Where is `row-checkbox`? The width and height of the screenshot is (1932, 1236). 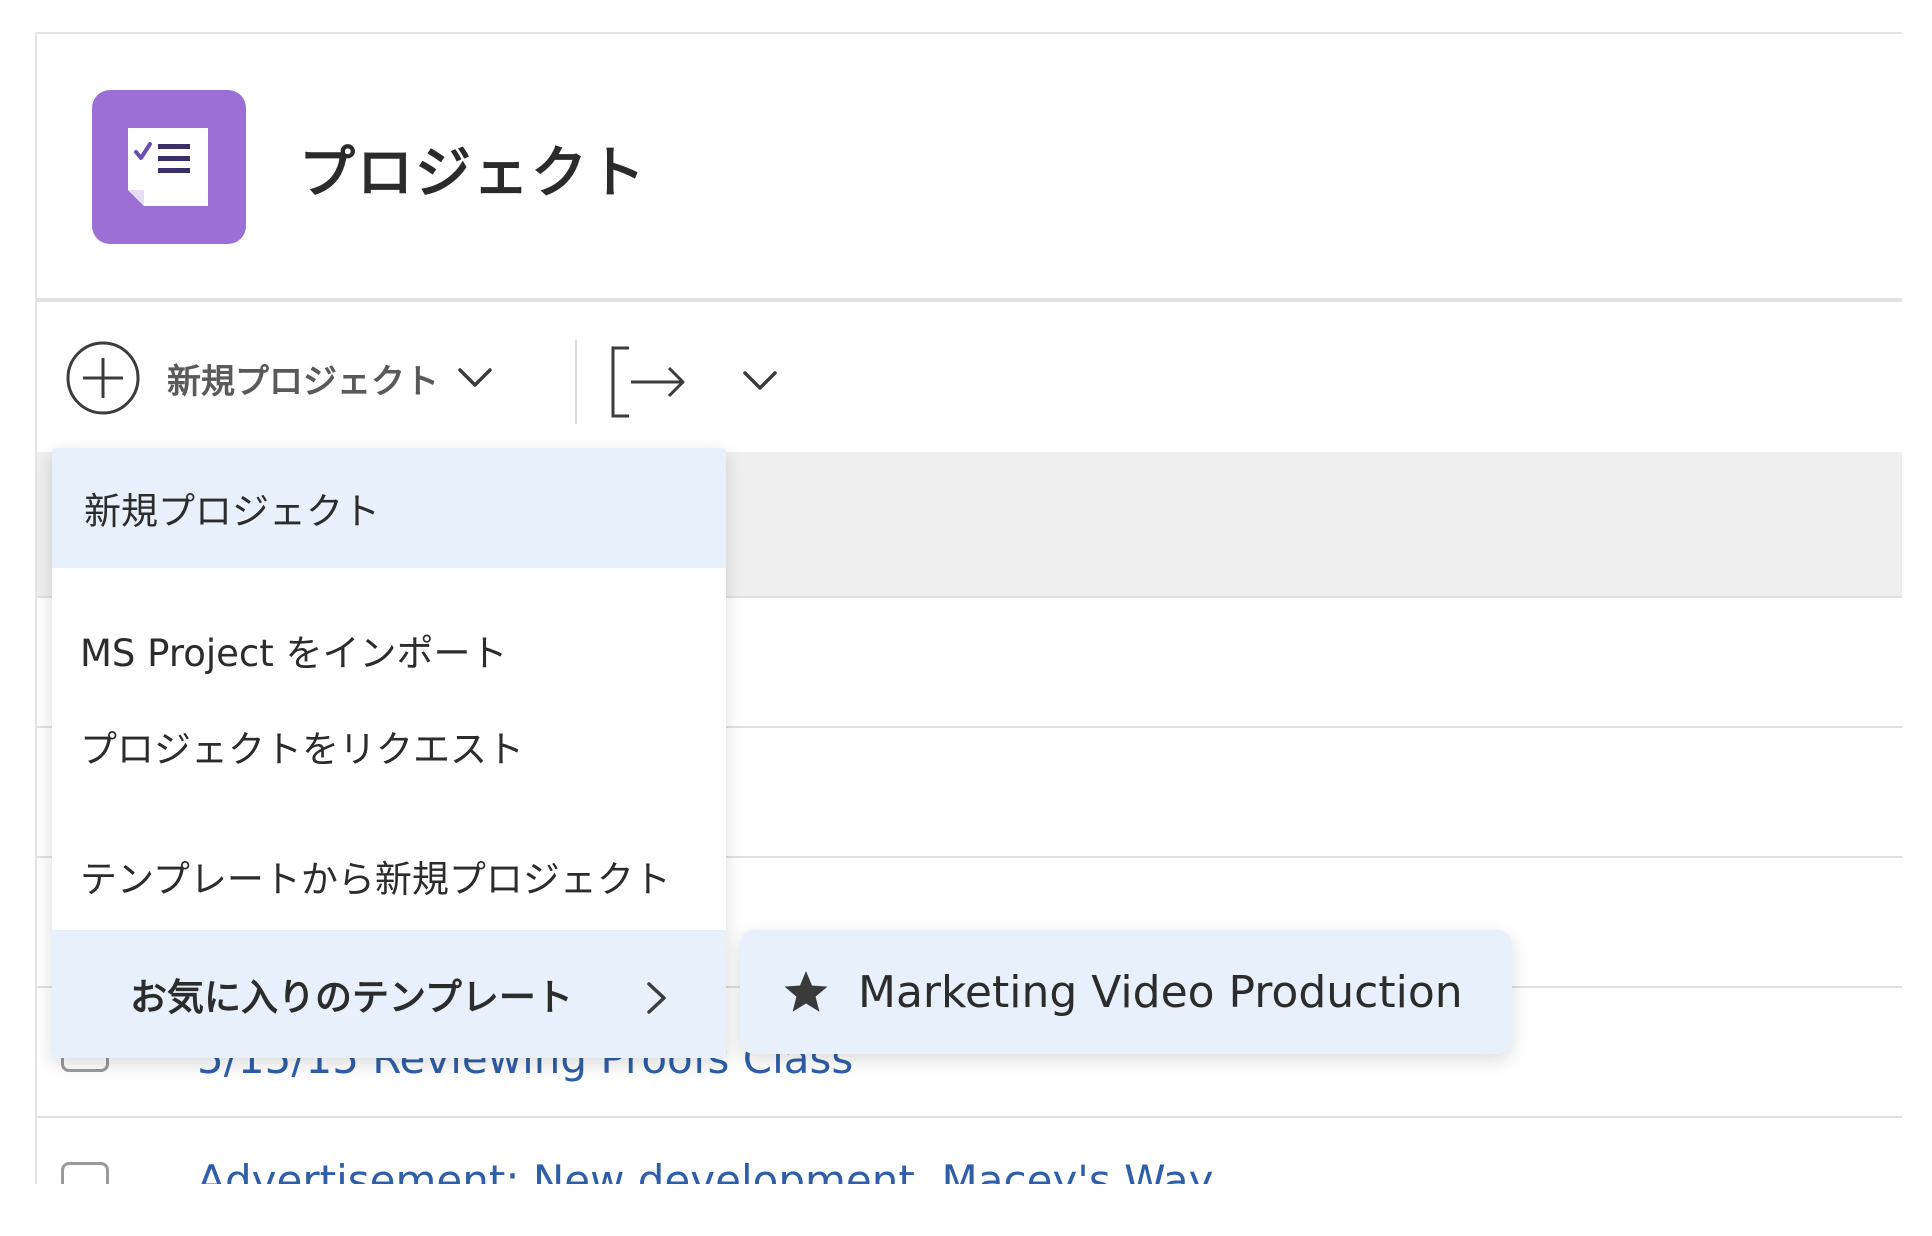
row-checkbox is located at coordinates (85, 1173).